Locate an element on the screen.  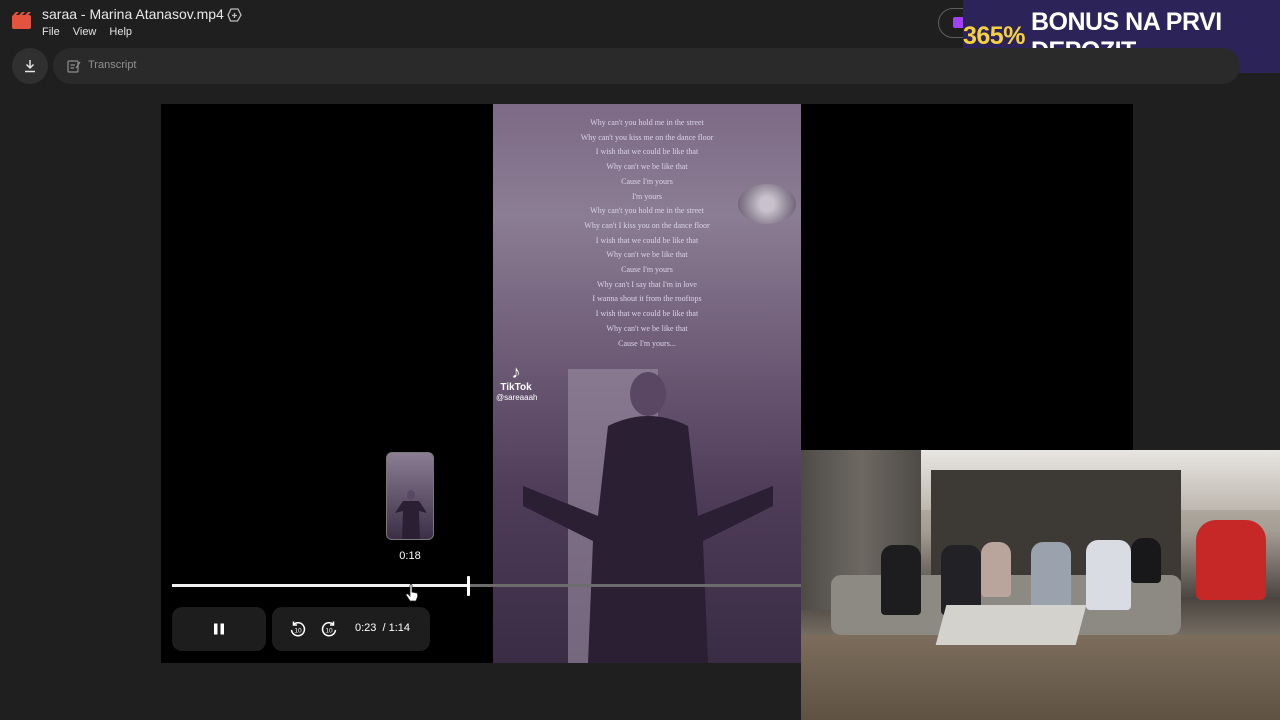
lyric-line: Why can't you kiss me on the dance floor is located at coordinates (647, 137).